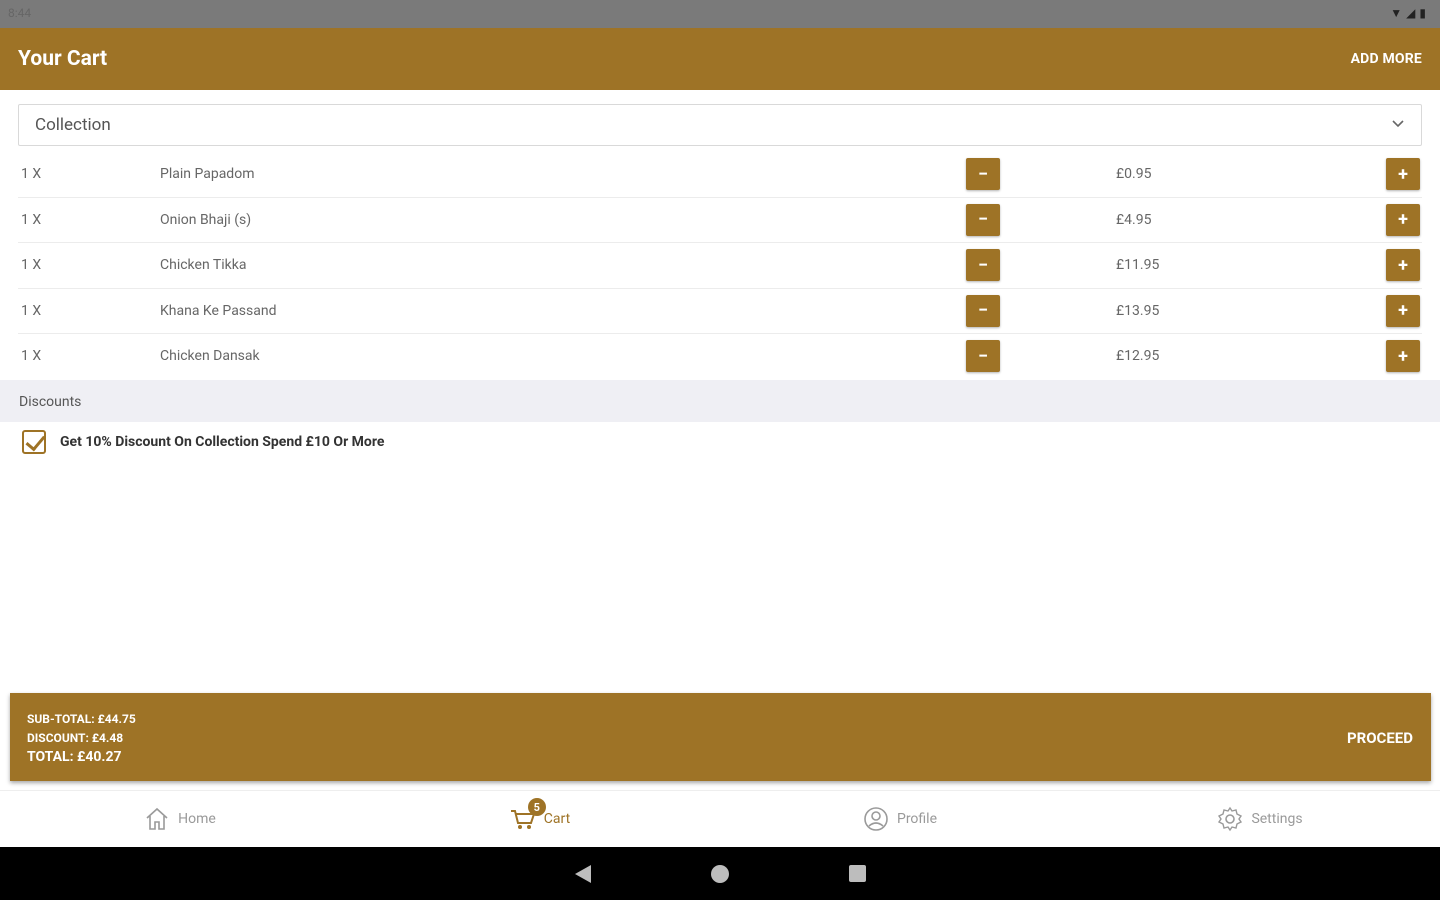  I want to click on signal-icon: ◢, so click(1411, 13).